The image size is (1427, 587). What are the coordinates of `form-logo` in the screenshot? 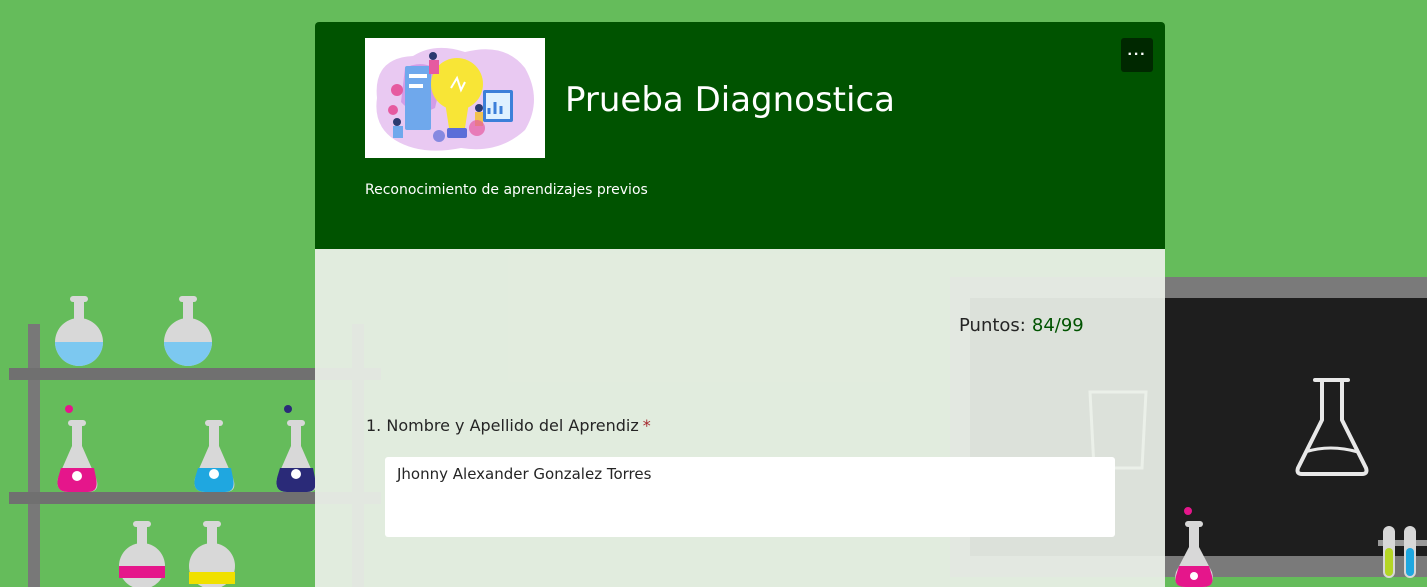 It's located at (455, 98).